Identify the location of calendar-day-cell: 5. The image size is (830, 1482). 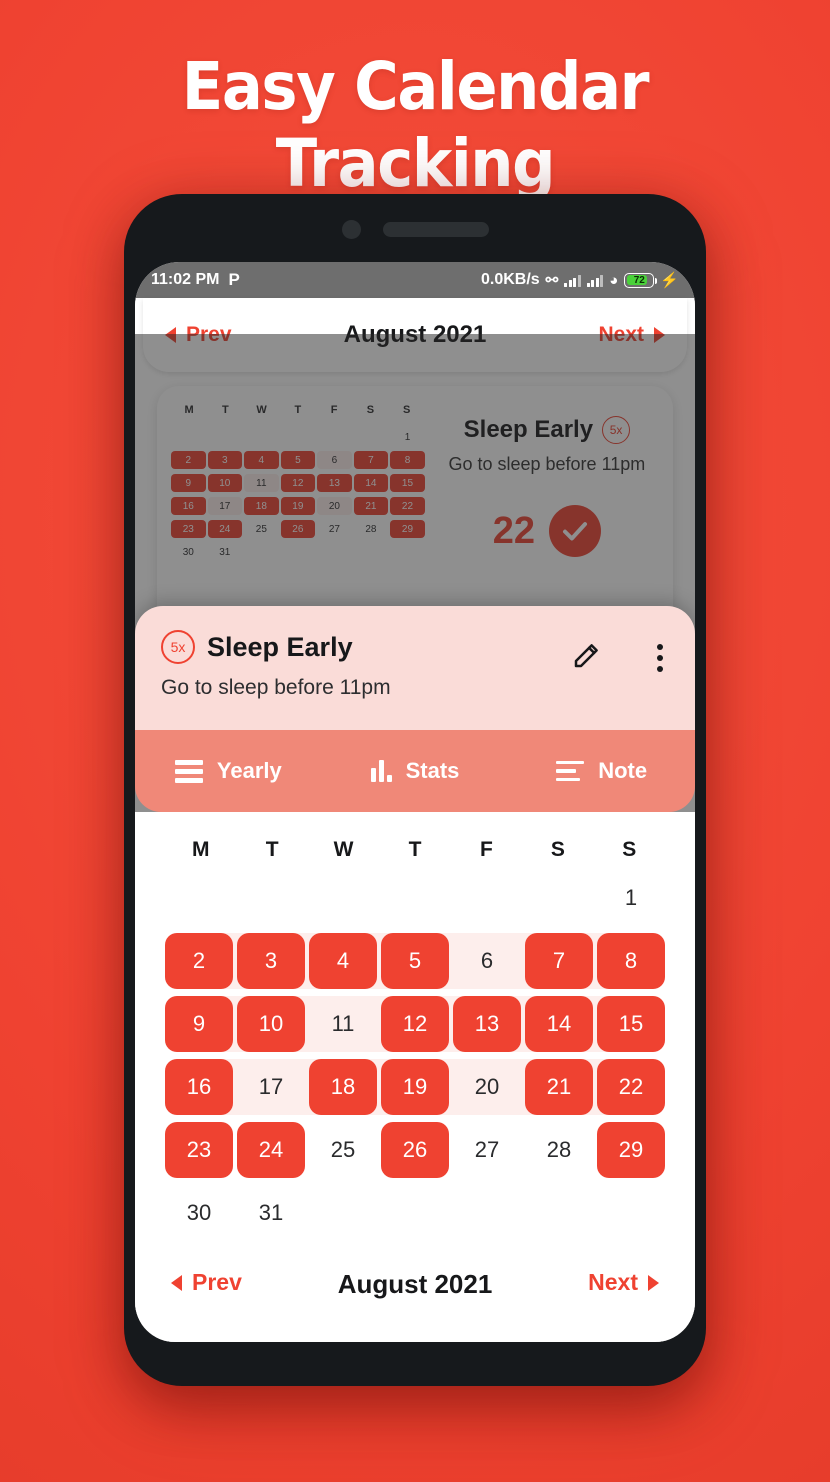
(415, 961).